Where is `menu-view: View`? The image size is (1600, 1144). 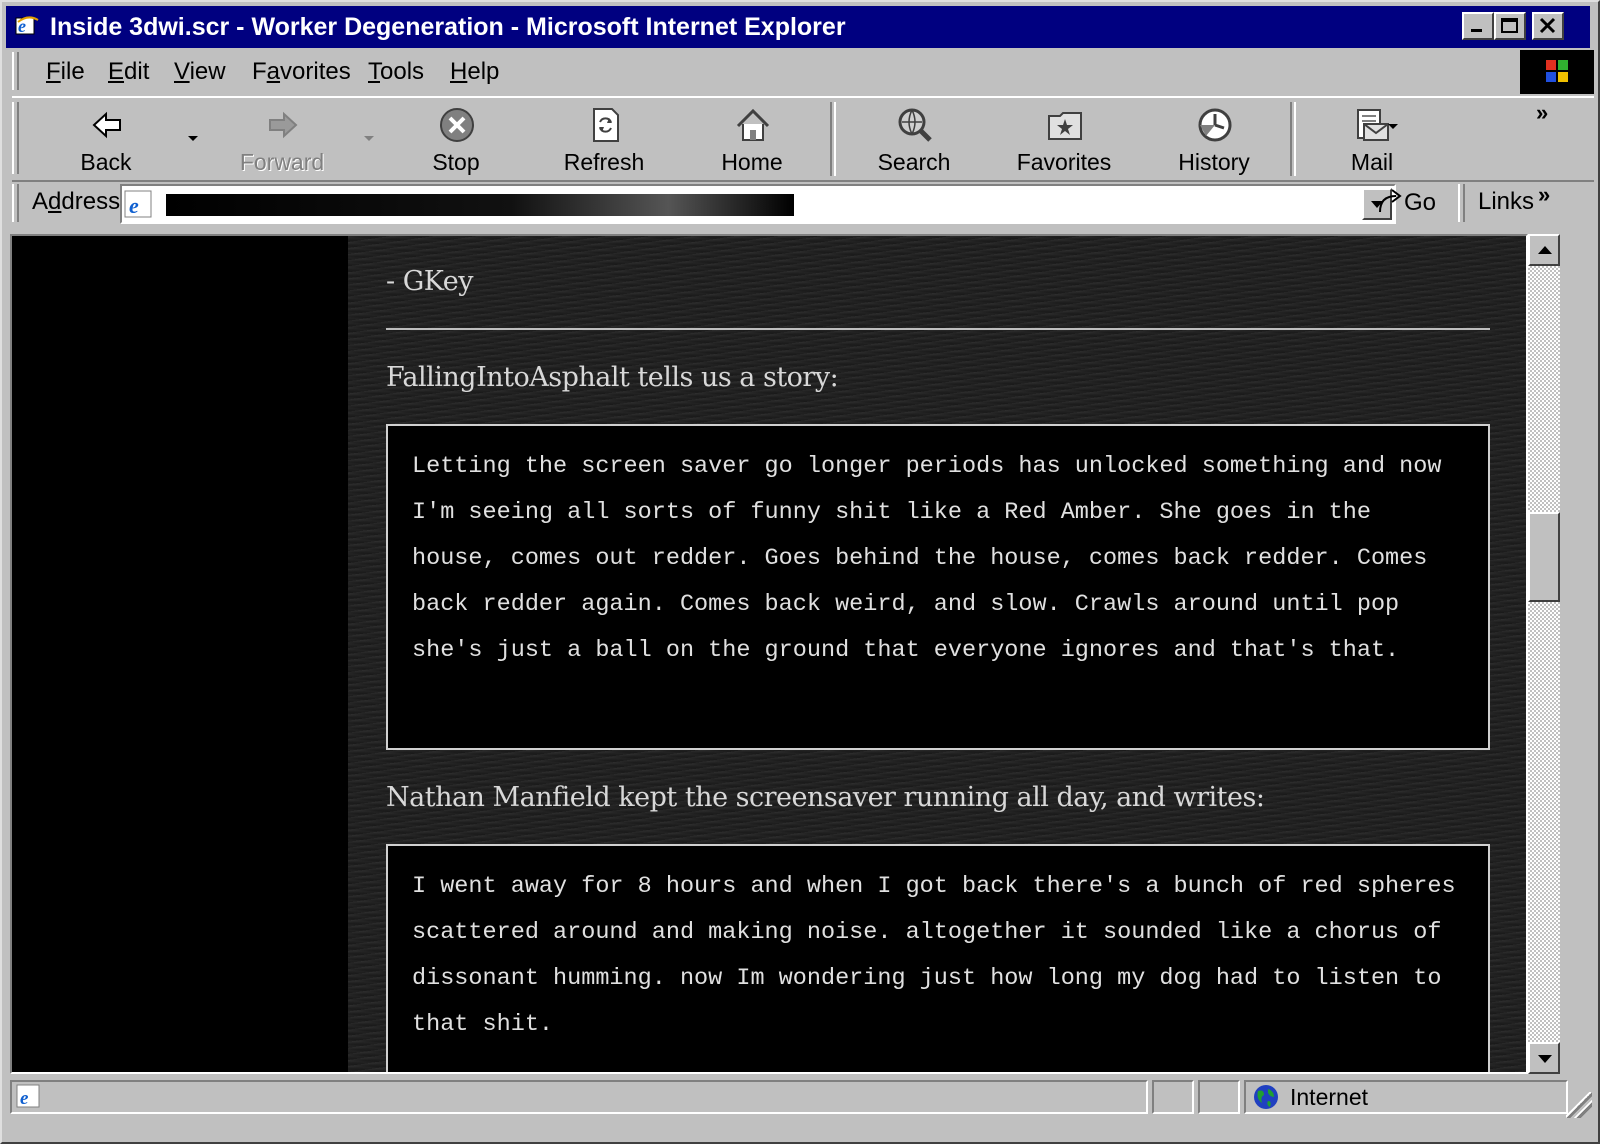
menu-view: View is located at coordinates (200, 72).